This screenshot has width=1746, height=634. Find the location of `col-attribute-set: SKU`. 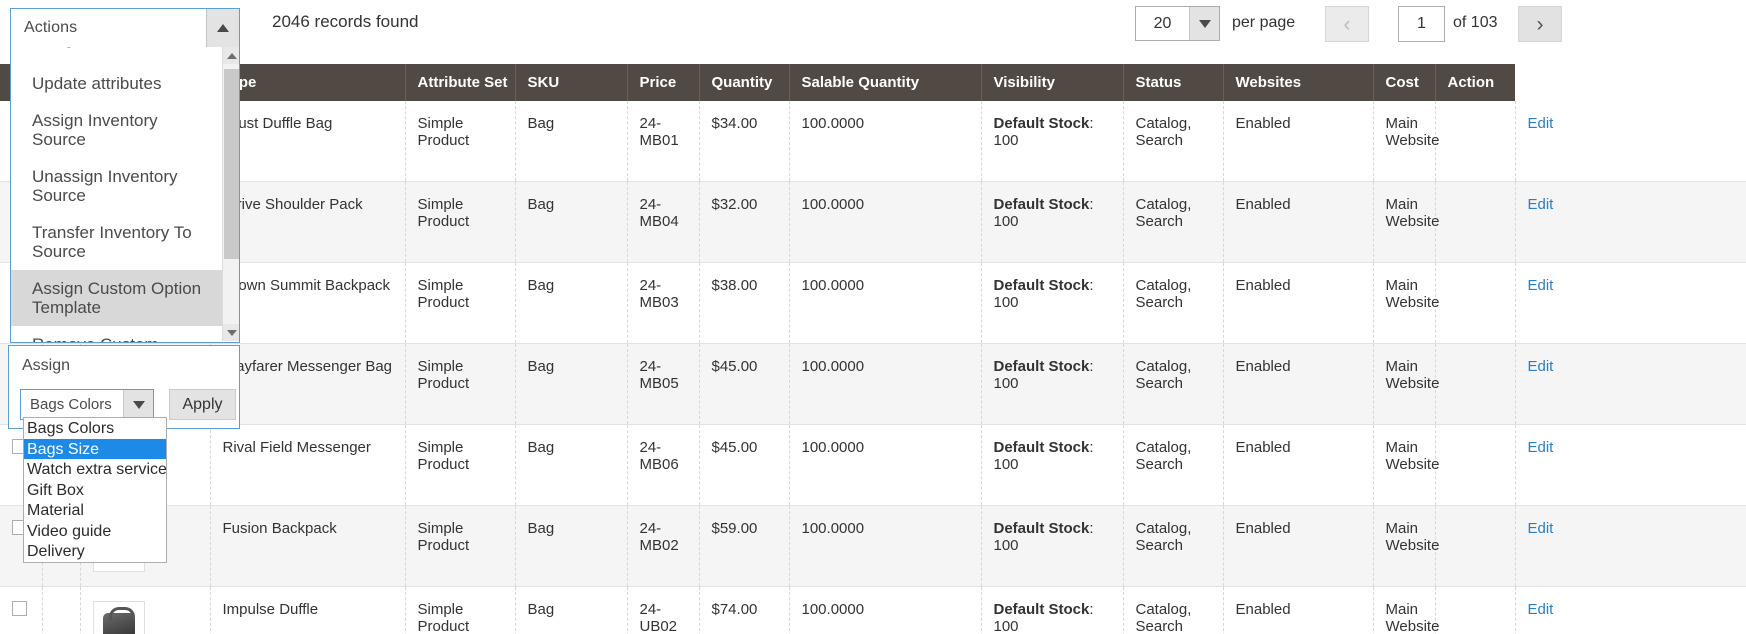

col-attribute-set: SKU is located at coordinates (571, 82).